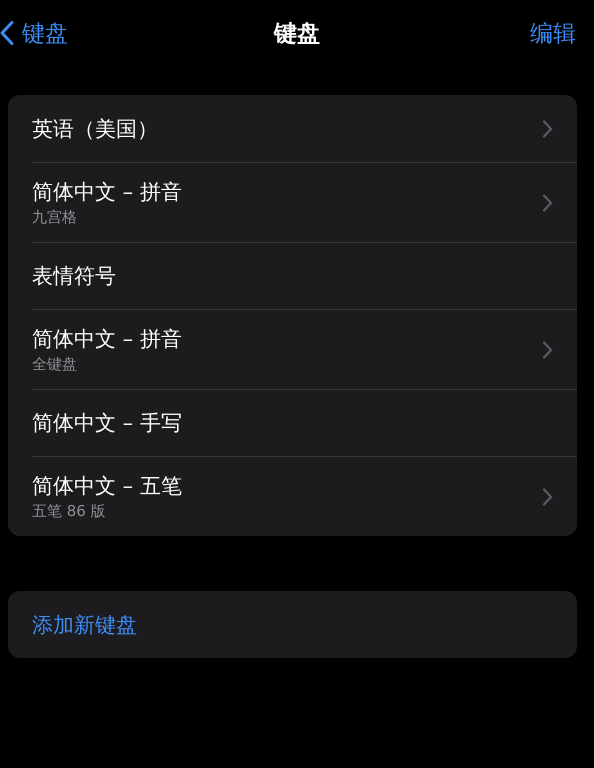  What do you see at coordinates (287, 486) in the screenshot?
I see `keyboard-name: 简体中文 – 五笔` at bounding box center [287, 486].